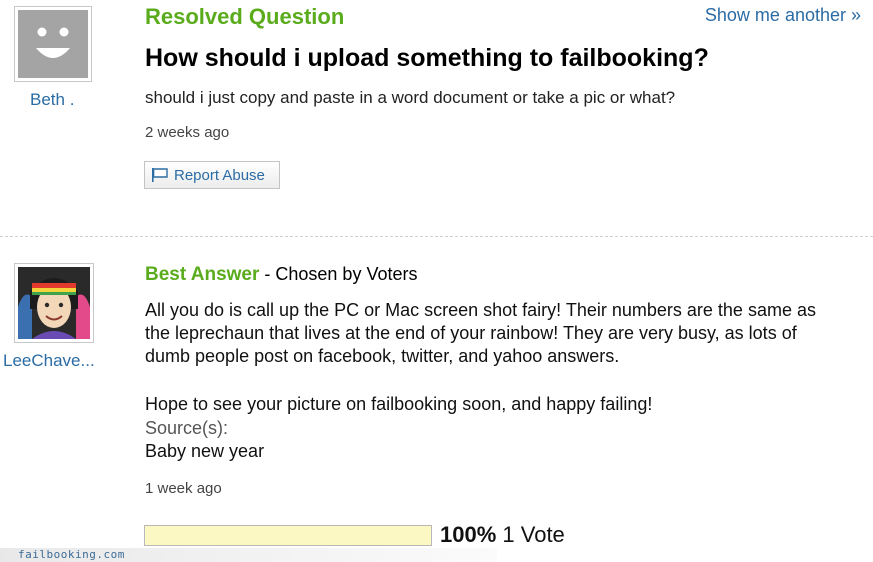 This screenshot has width=873, height=562. Describe the element at coordinates (219, 175) in the screenshot. I see `report-abuse-label: Report Abuse` at that location.